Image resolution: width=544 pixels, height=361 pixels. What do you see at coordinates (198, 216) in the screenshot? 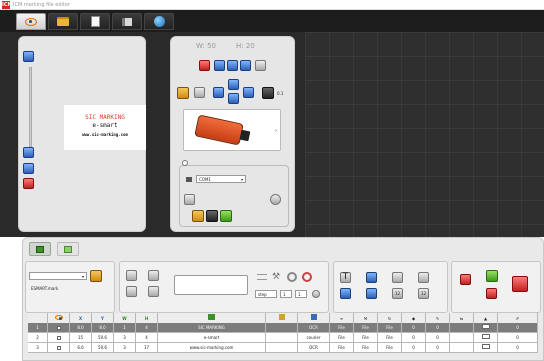
I see `run-button` at bounding box center [198, 216].